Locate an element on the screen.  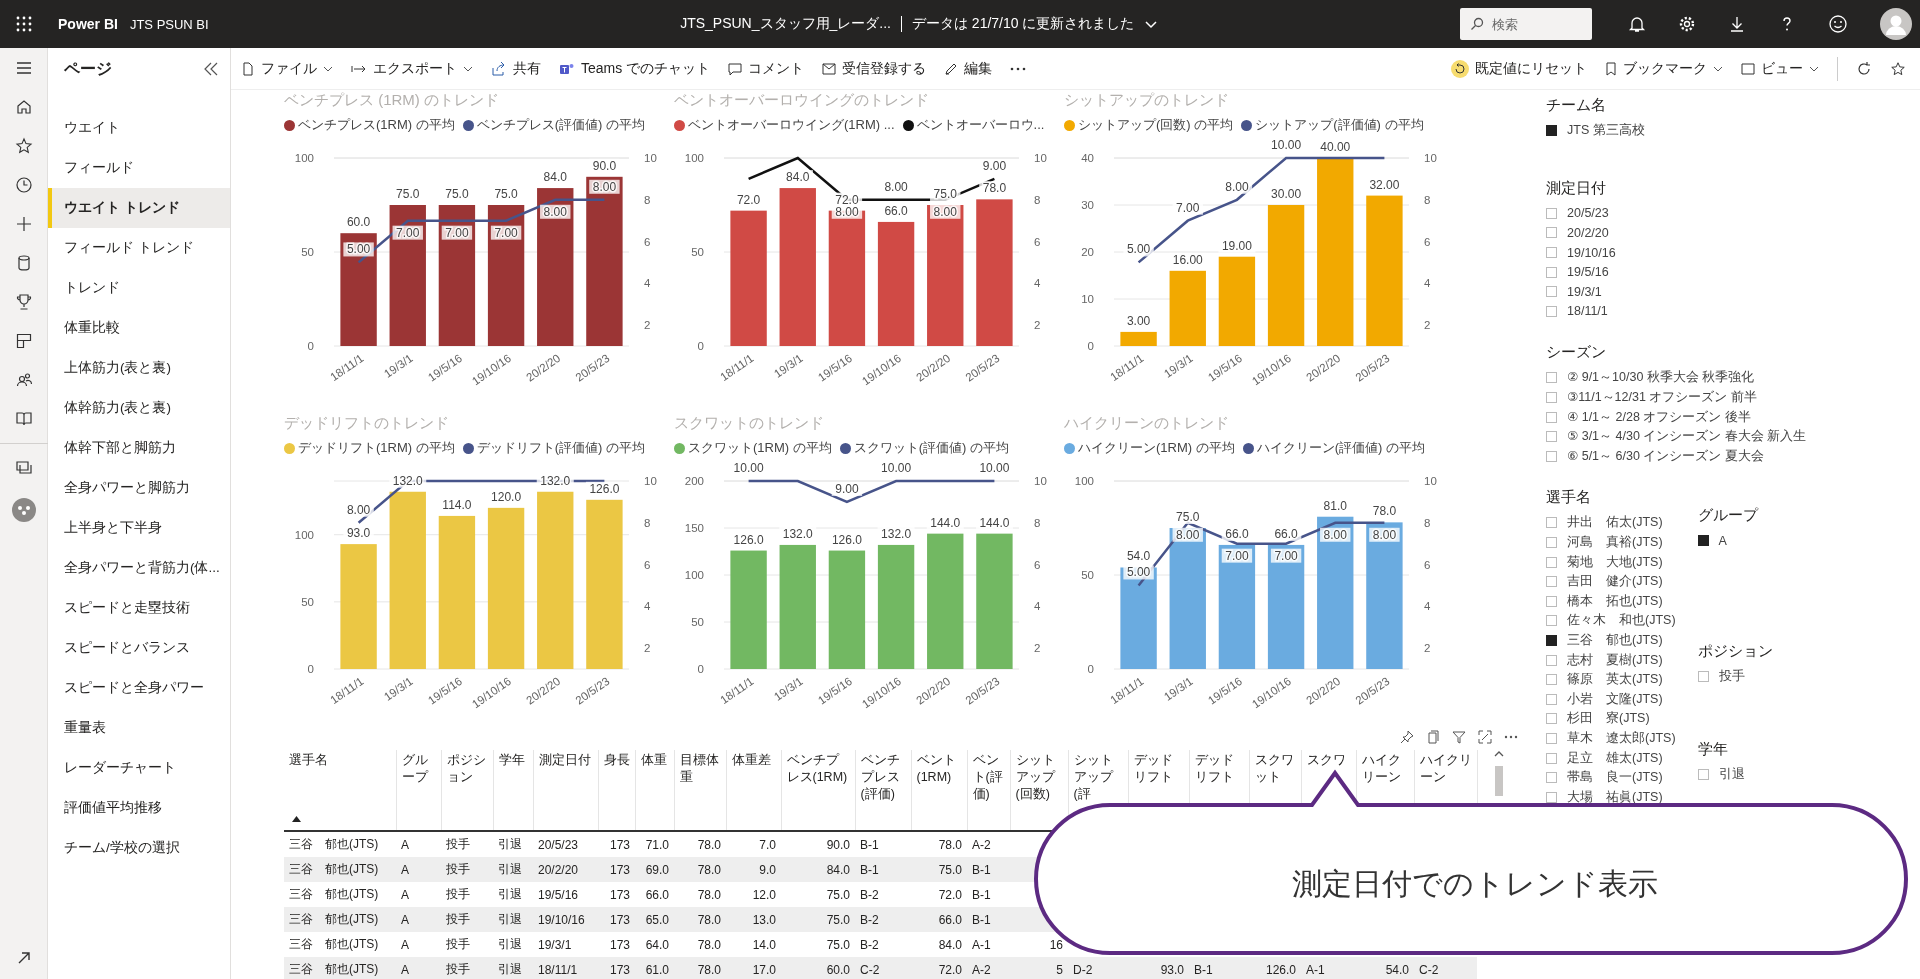
slicer-title: 学年 is located at coordinates (1713, 750).